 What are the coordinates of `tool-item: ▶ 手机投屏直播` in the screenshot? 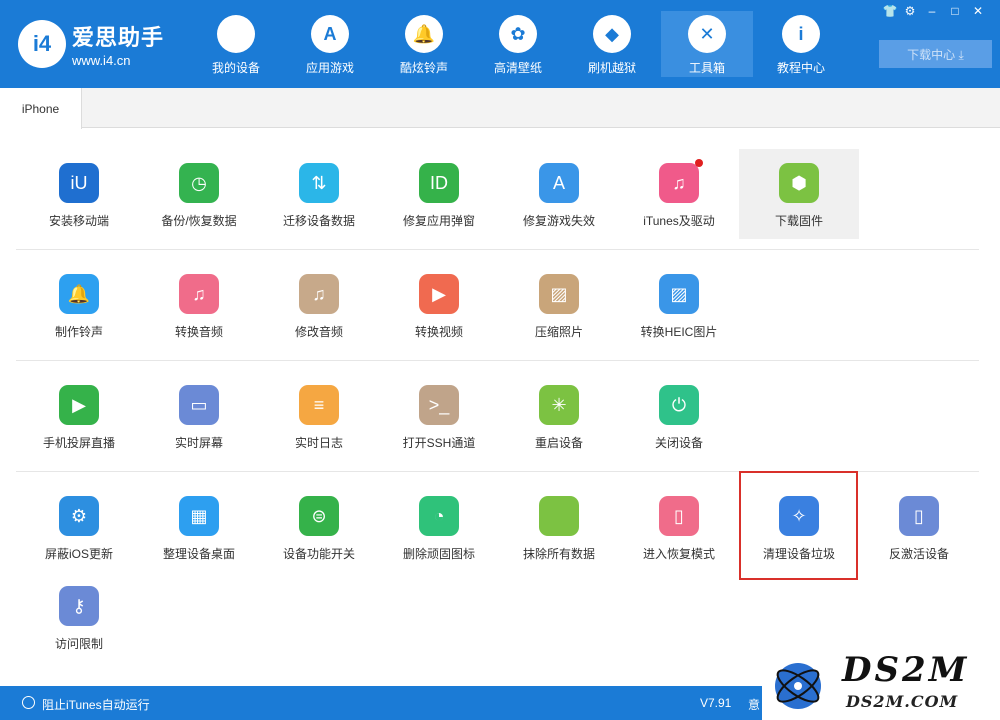 It's located at (79, 416).